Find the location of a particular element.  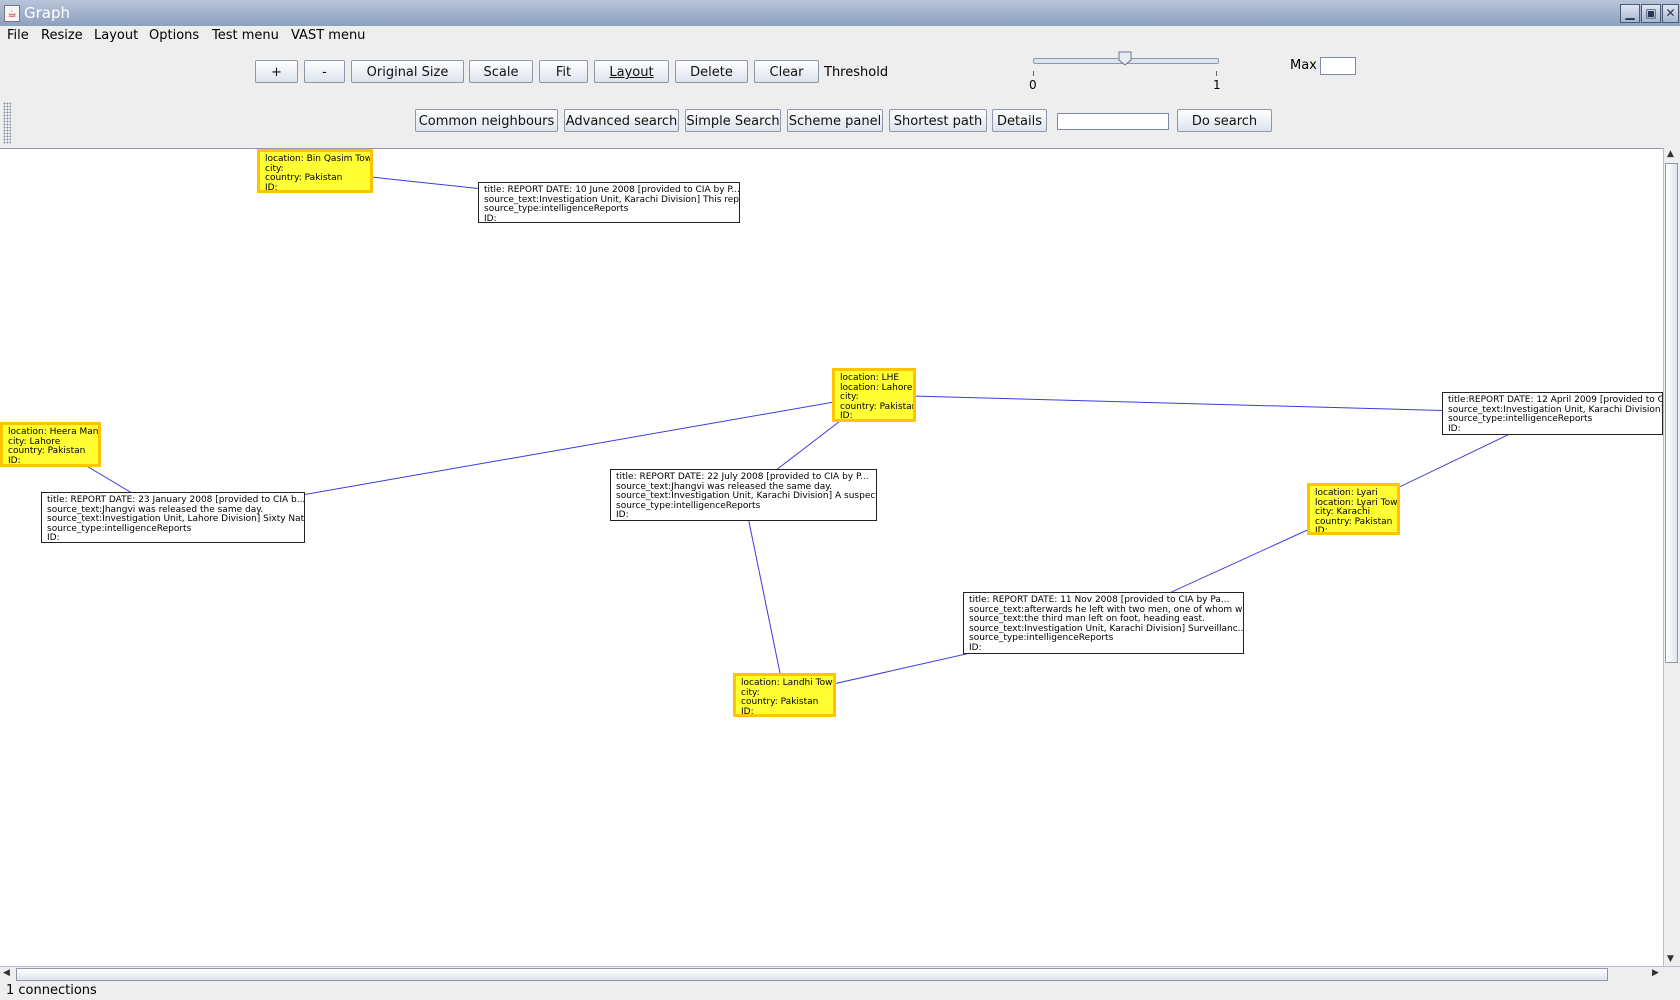

window-title: Graph is located at coordinates (47, 13).